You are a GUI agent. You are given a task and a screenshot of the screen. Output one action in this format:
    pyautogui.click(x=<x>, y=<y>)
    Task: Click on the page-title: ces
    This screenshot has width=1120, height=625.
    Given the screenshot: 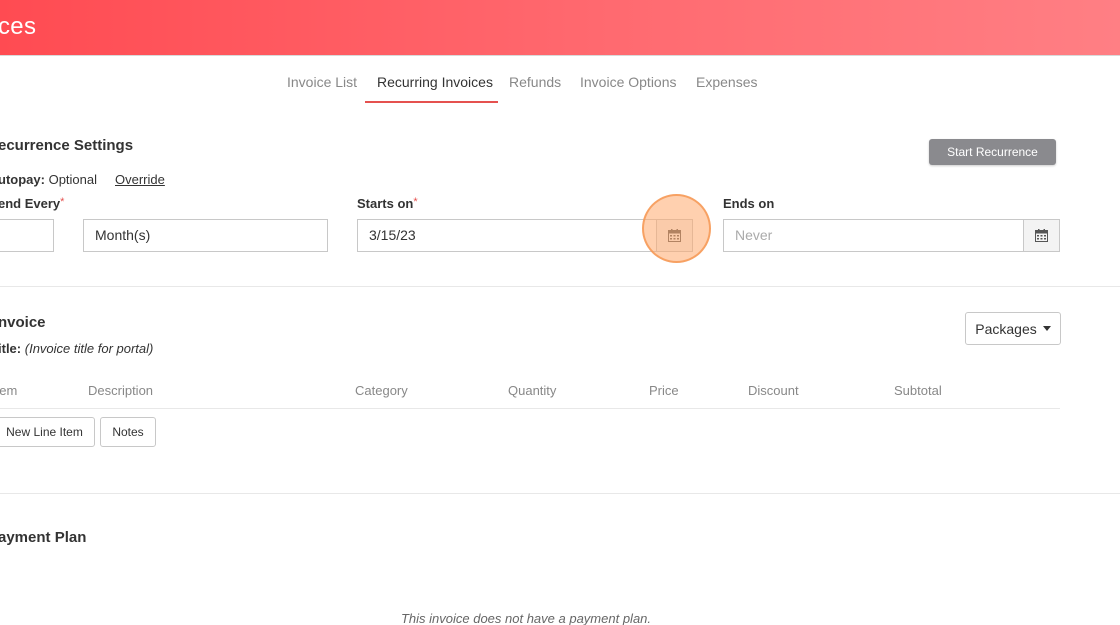 What is the action you would take?
    pyautogui.click(x=18, y=26)
    